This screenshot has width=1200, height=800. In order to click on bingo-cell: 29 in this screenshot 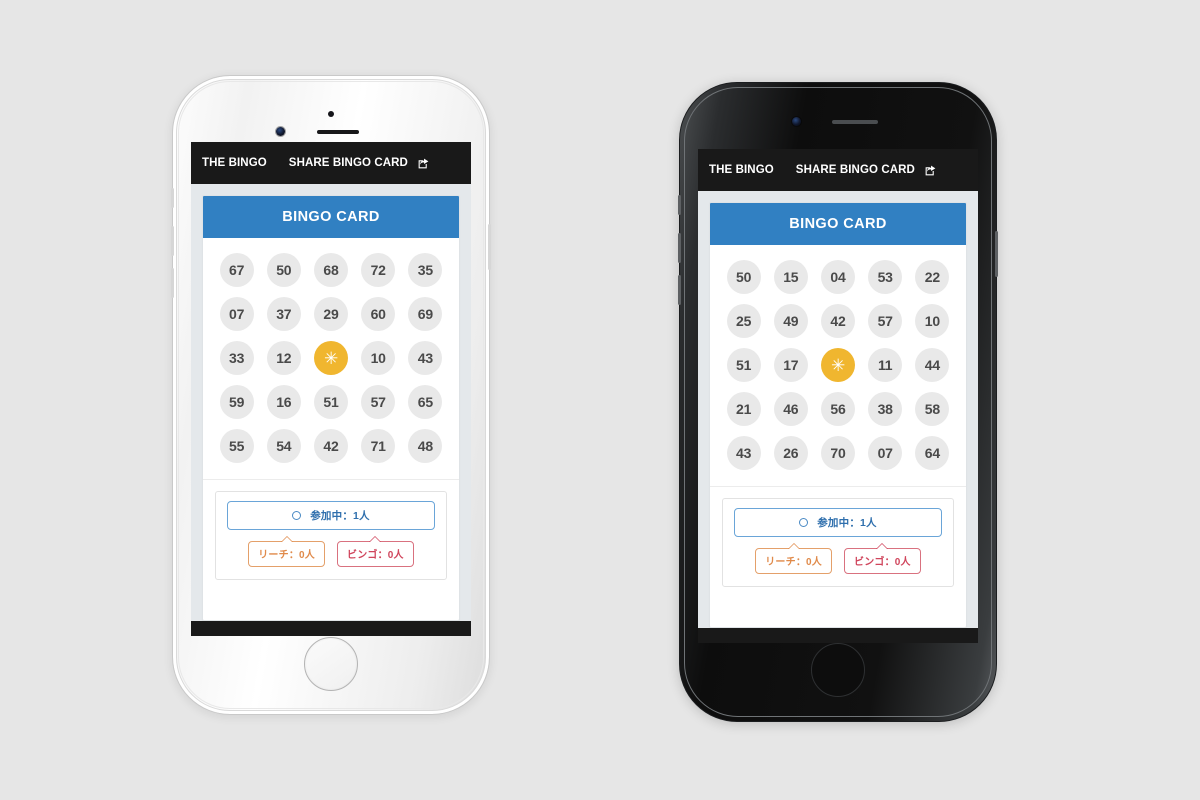, I will do `click(330, 314)`.